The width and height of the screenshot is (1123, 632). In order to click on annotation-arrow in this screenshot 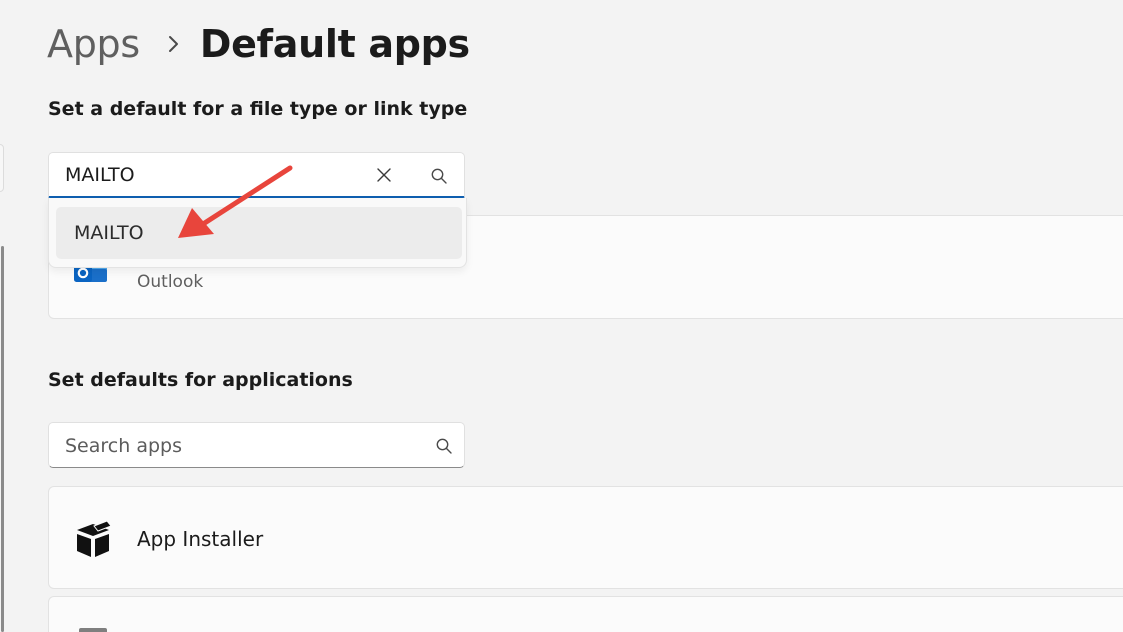, I will do `click(235, 201)`.